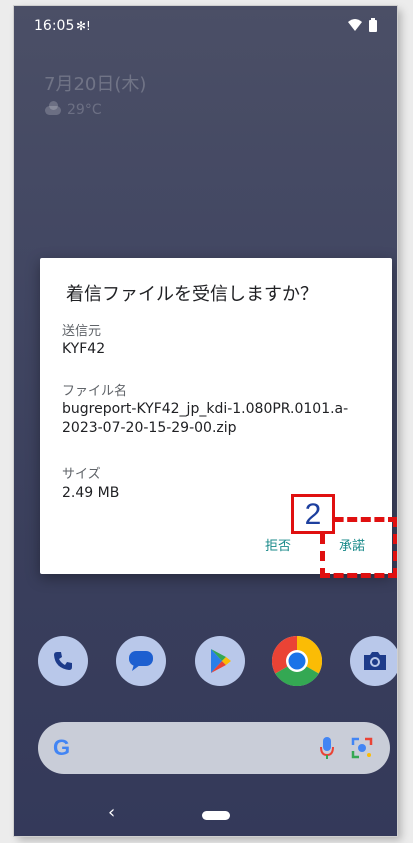  I want to click on app-dock, so click(205, 666).